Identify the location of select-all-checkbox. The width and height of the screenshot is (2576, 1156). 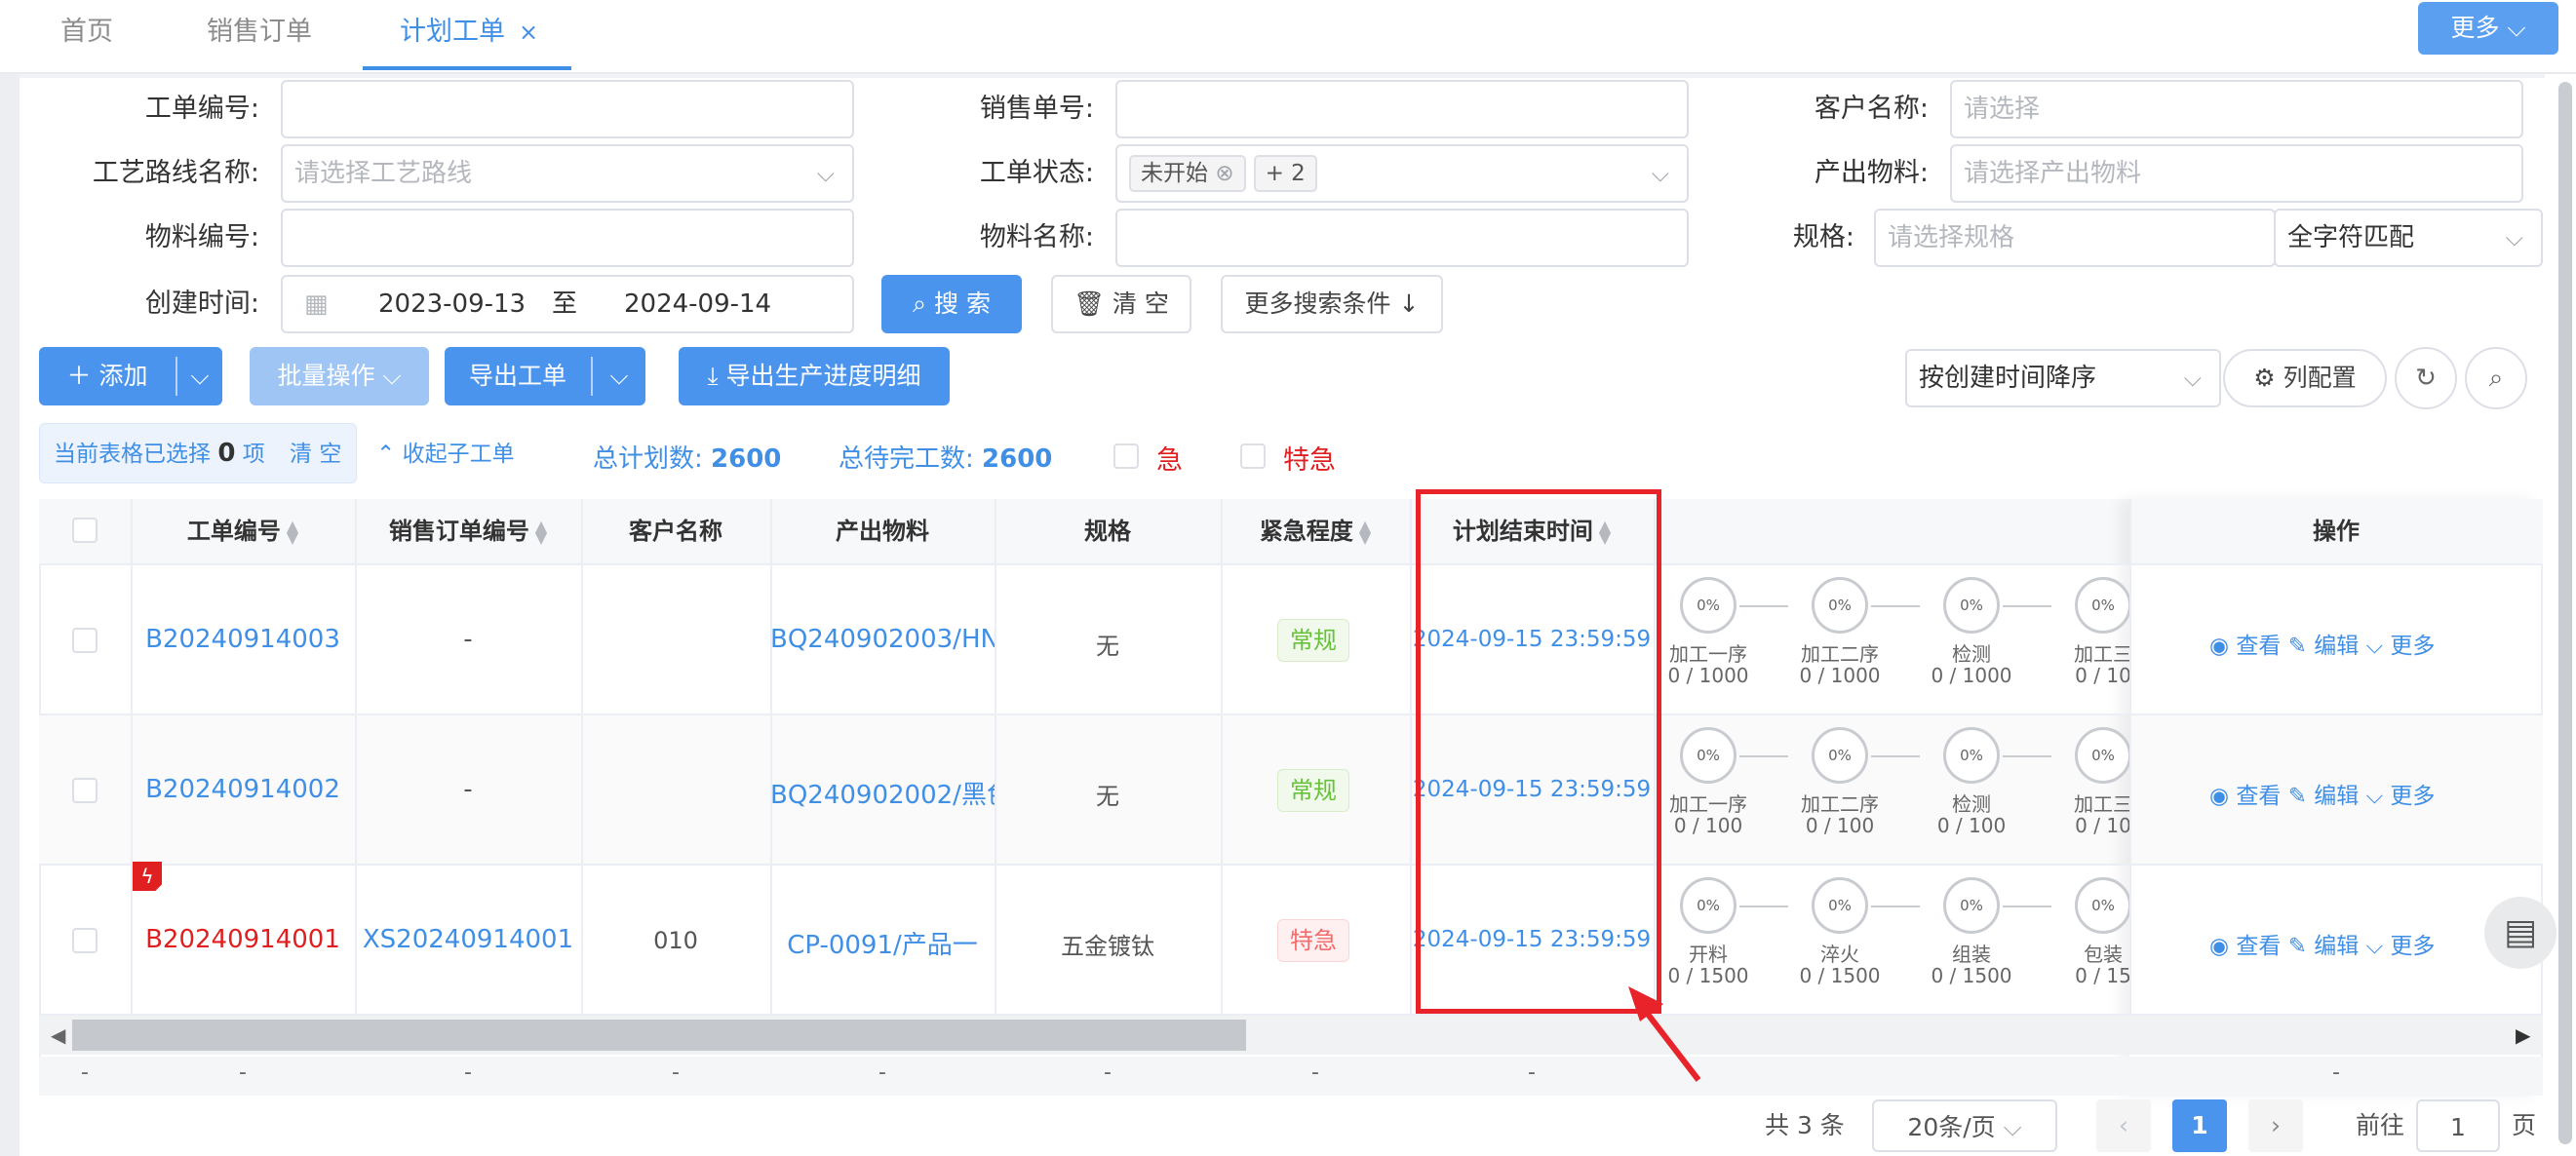
(85, 530).